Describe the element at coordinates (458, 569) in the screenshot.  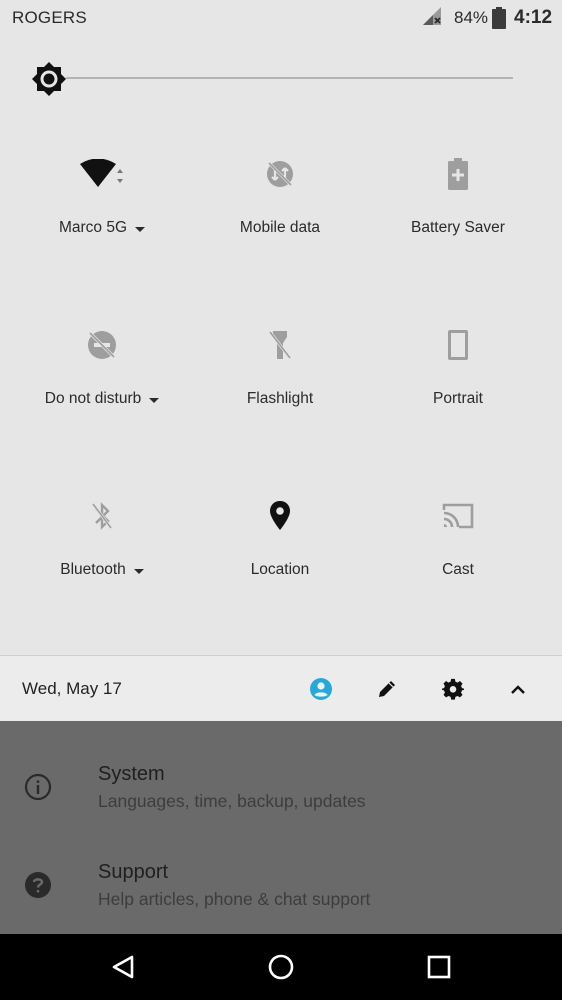
I see `tile-label: Cast` at that location.